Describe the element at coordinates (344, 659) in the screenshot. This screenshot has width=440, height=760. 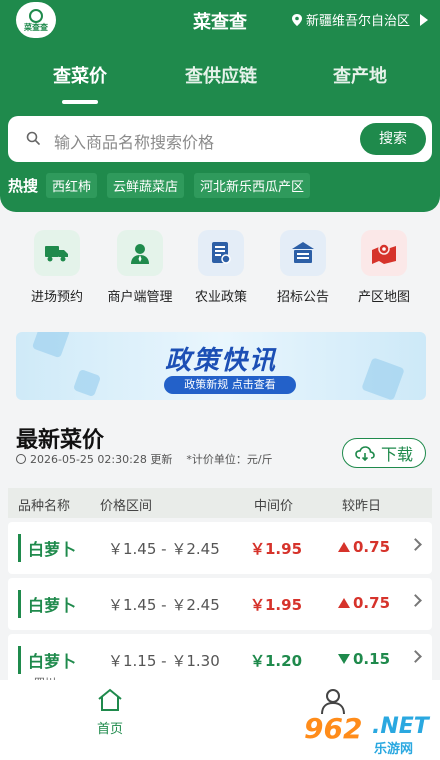
I see `down-arrow-icon` at that location.